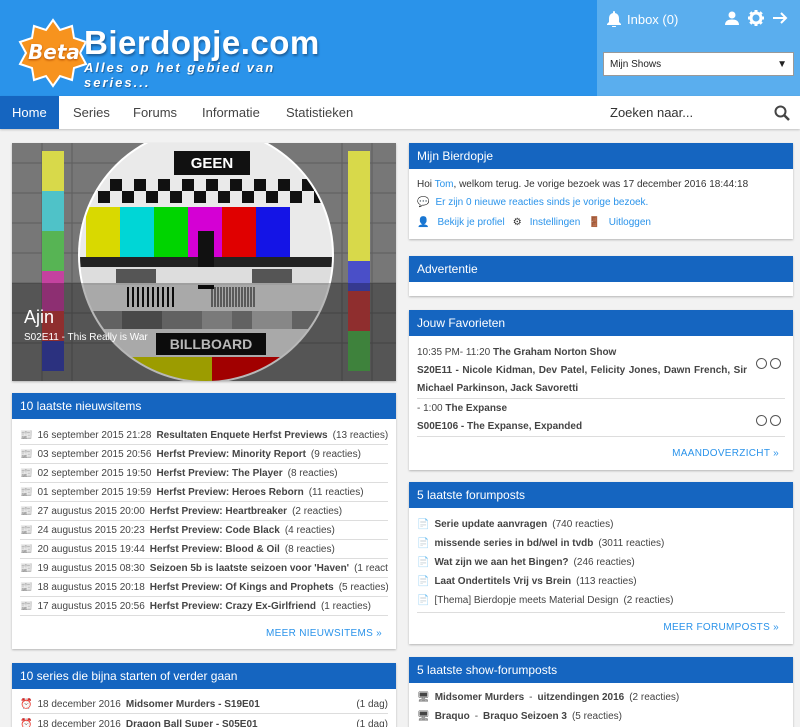 The height and width of the screenshot is (727, 800). Describe the element at coordinates (39, 317) in the screenshot. I see `featured-title: Ajin` at that location.